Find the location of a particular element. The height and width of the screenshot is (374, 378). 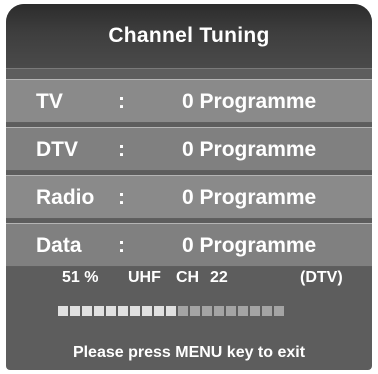

row-data: Data : 0 Programme is located at coordinates (189, 245).